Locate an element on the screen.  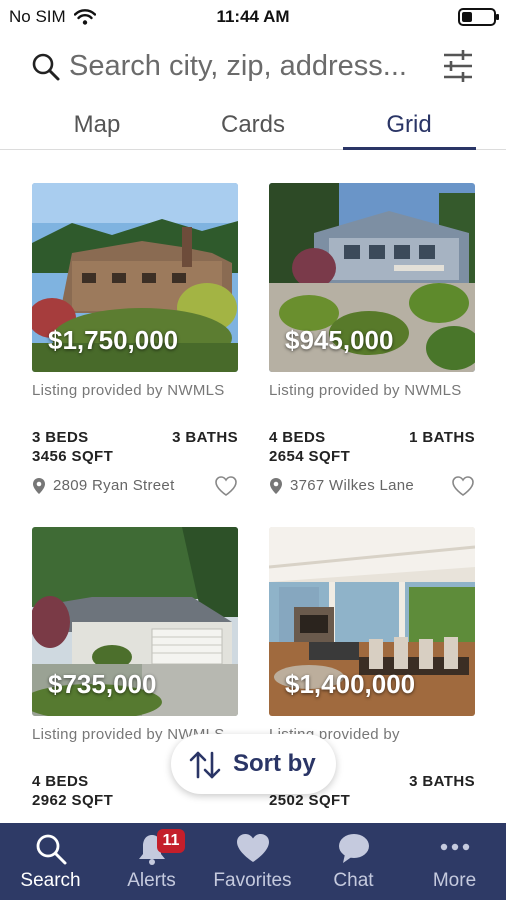
chat-icon is located at coordinates (353, 848).